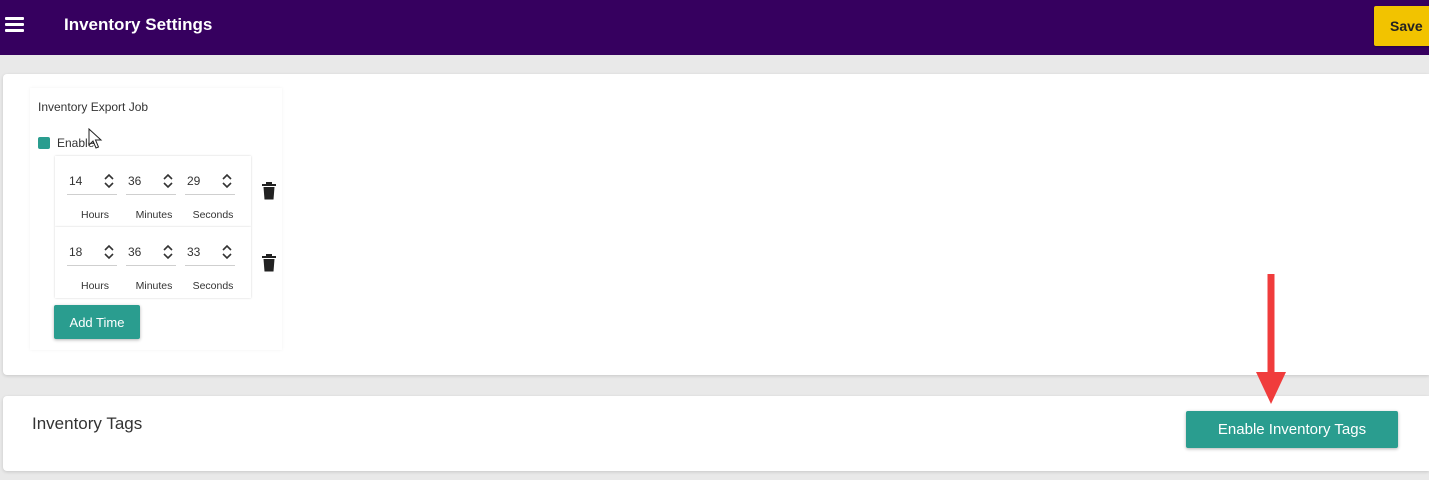 Image resolution: width=1429 pixels, height=480 pixels. I want to click on time-row: 14 36 29 Hours Minutes Seconds, so click(153, 191).